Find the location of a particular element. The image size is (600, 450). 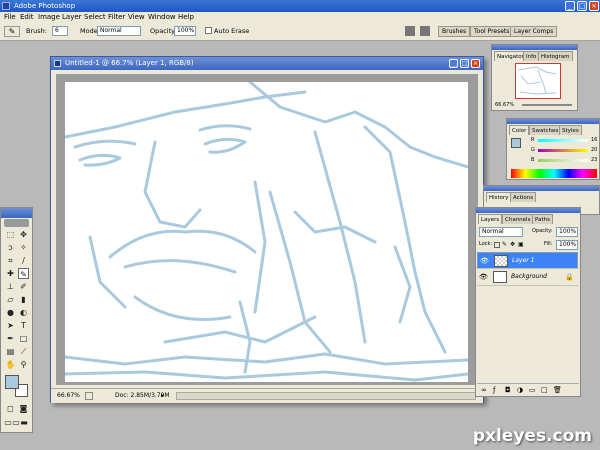

document-maximize-button: □ is located at coordinates (464, 63).